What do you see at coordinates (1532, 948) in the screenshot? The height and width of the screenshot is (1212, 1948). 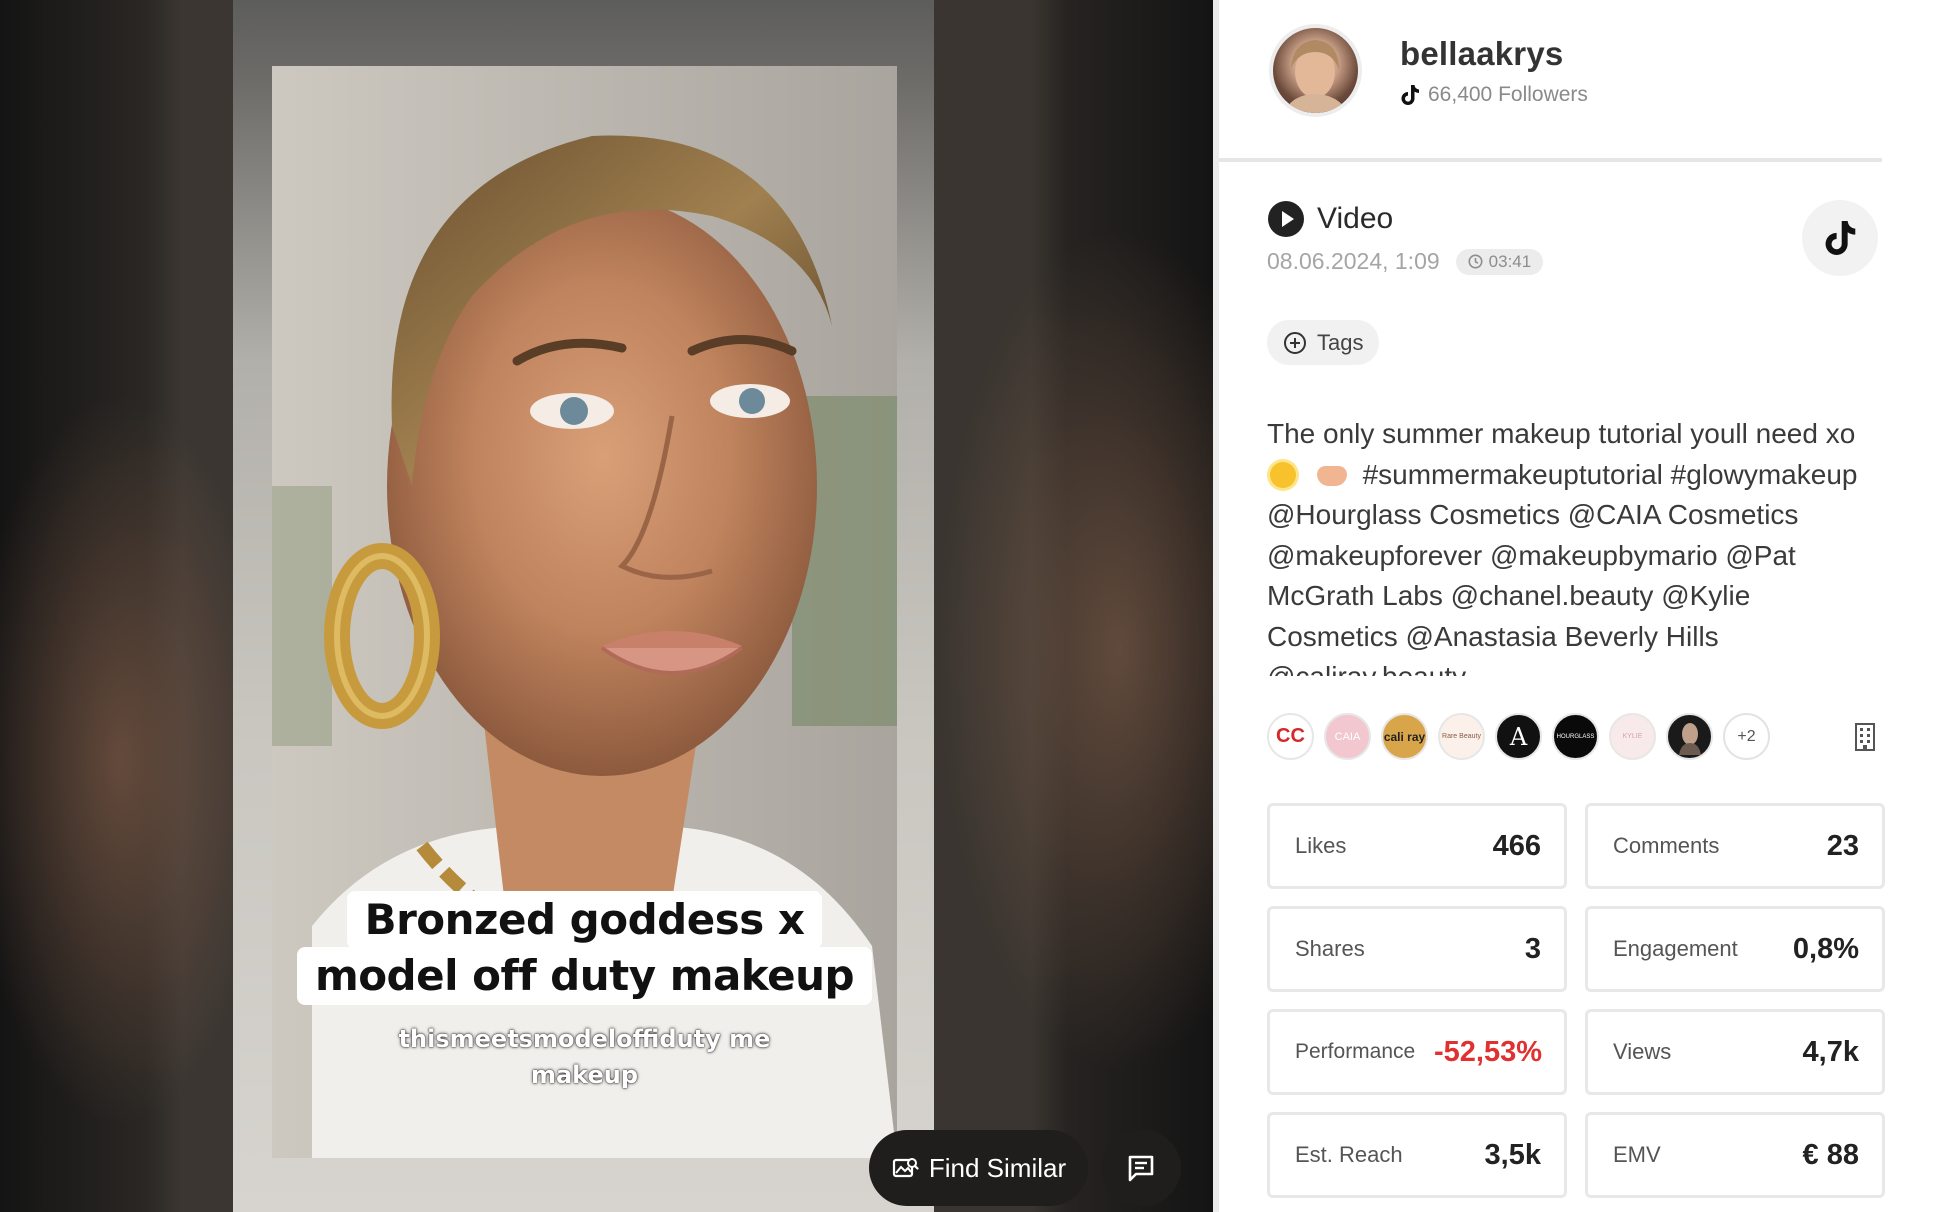 I see `stat-value: 3` at bounding box center [1532, 948].